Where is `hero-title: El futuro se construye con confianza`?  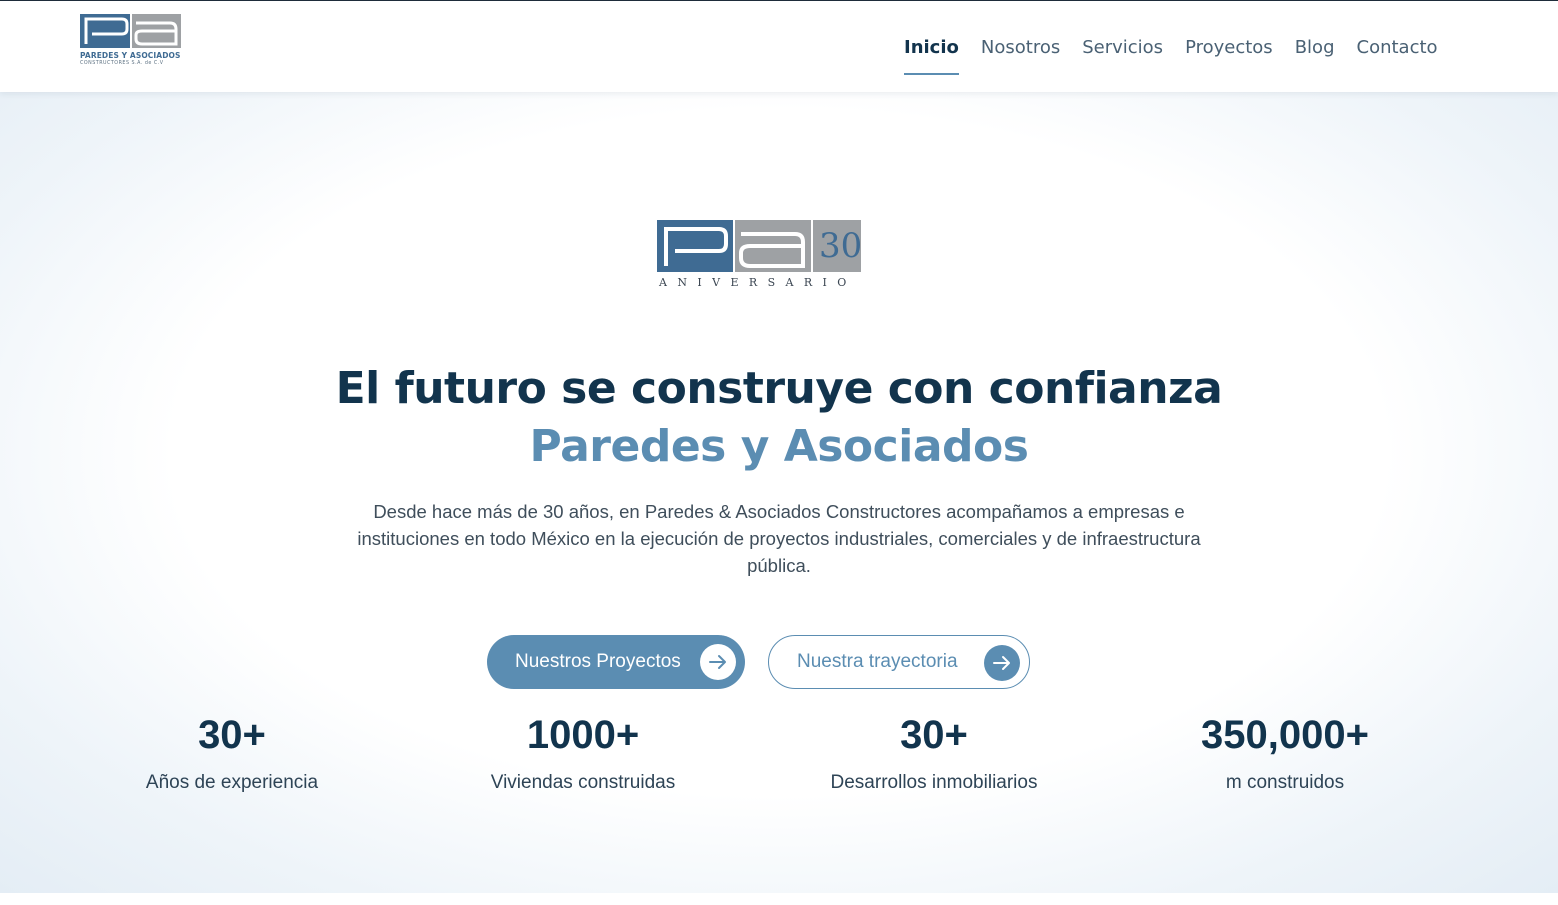 hero-title: El futuro se construye con confianza is located at coordinates (779, 388).